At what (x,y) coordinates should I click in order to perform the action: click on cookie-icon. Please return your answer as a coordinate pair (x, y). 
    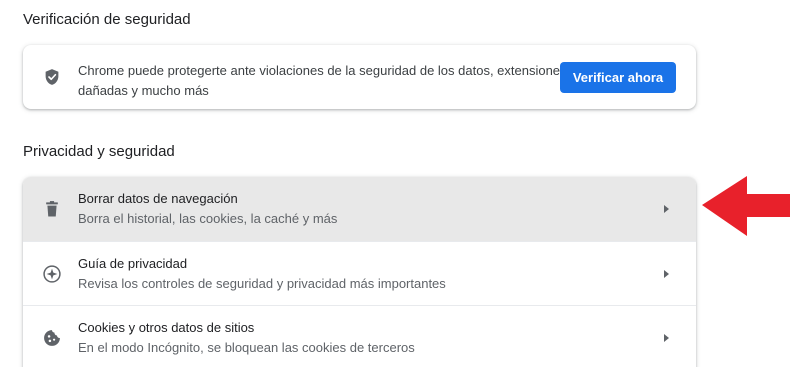
    Looking at the image, I should click on (52, 338).